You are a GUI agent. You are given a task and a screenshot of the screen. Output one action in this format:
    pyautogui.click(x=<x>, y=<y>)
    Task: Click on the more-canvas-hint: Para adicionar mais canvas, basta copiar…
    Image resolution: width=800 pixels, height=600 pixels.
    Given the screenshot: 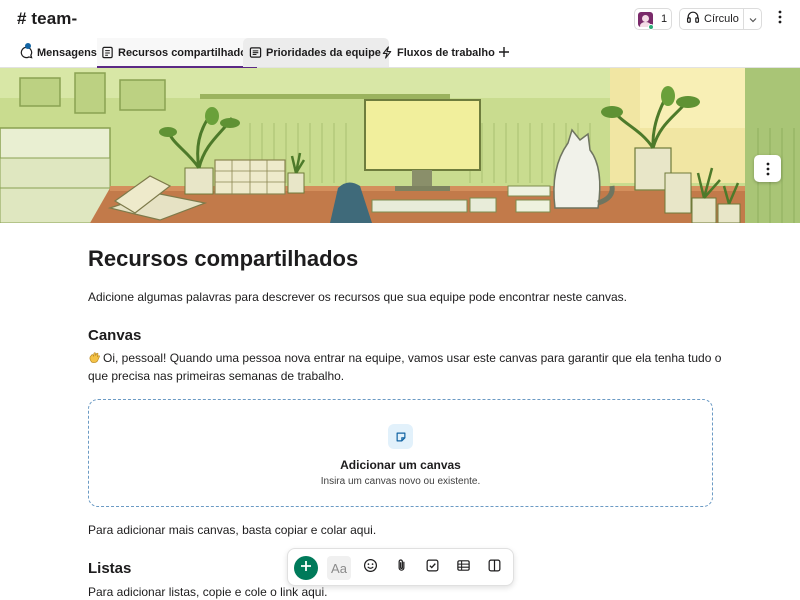 What is the action you would take?
    pyautogui.click(x=232, y=530)
    